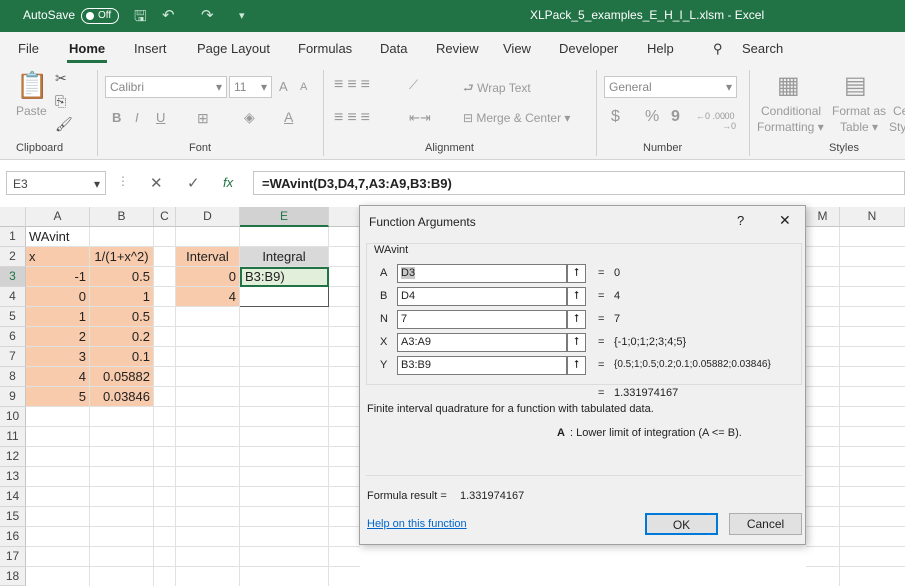 Image resolution: width=905 pixels, height=586 pixels. What do you see at coordinates (58, 397) in the screenshot?
I see `cell-a9: 5` at bounding box center [58, 397].